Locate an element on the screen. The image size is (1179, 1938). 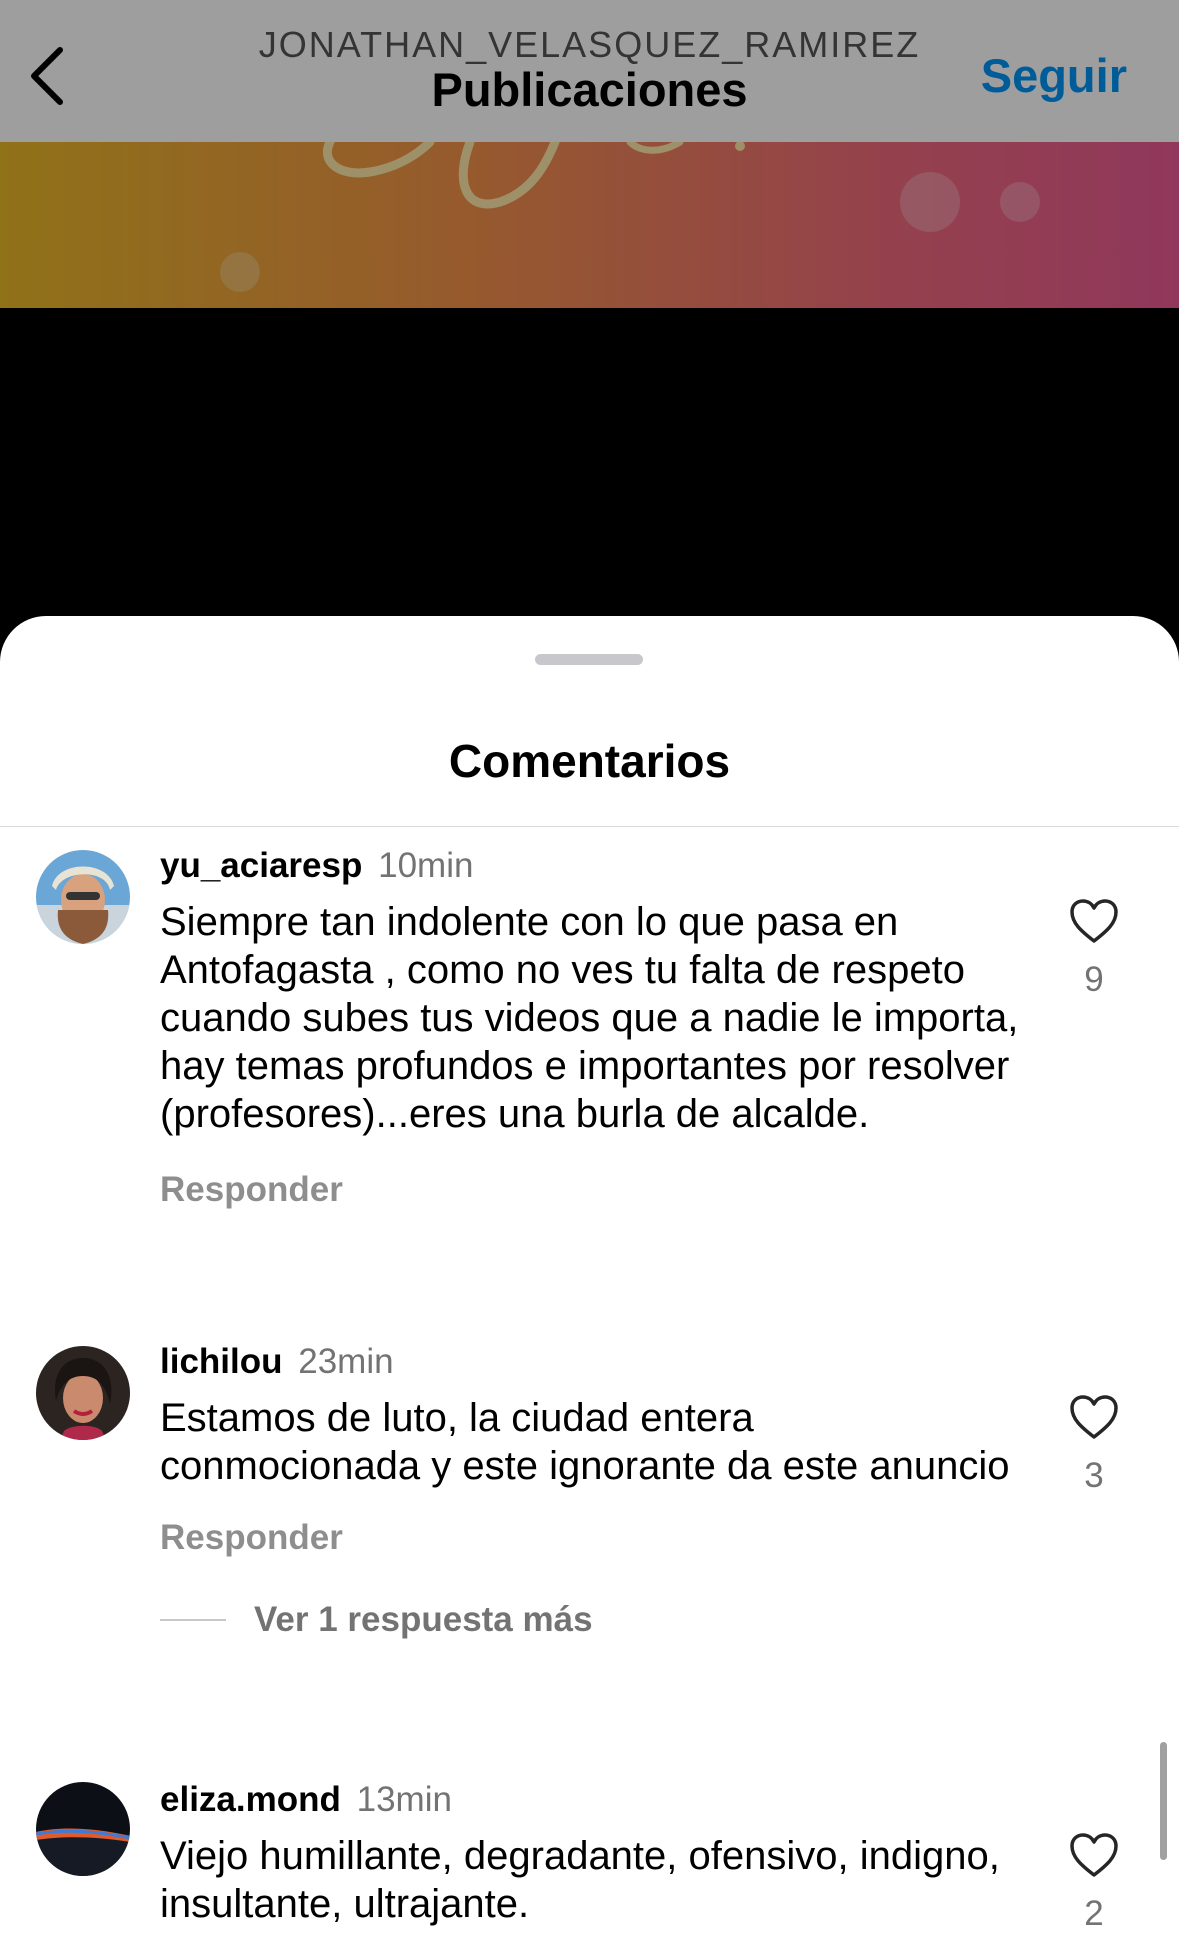
sheet-grabber is located at coordinates (589, 659).